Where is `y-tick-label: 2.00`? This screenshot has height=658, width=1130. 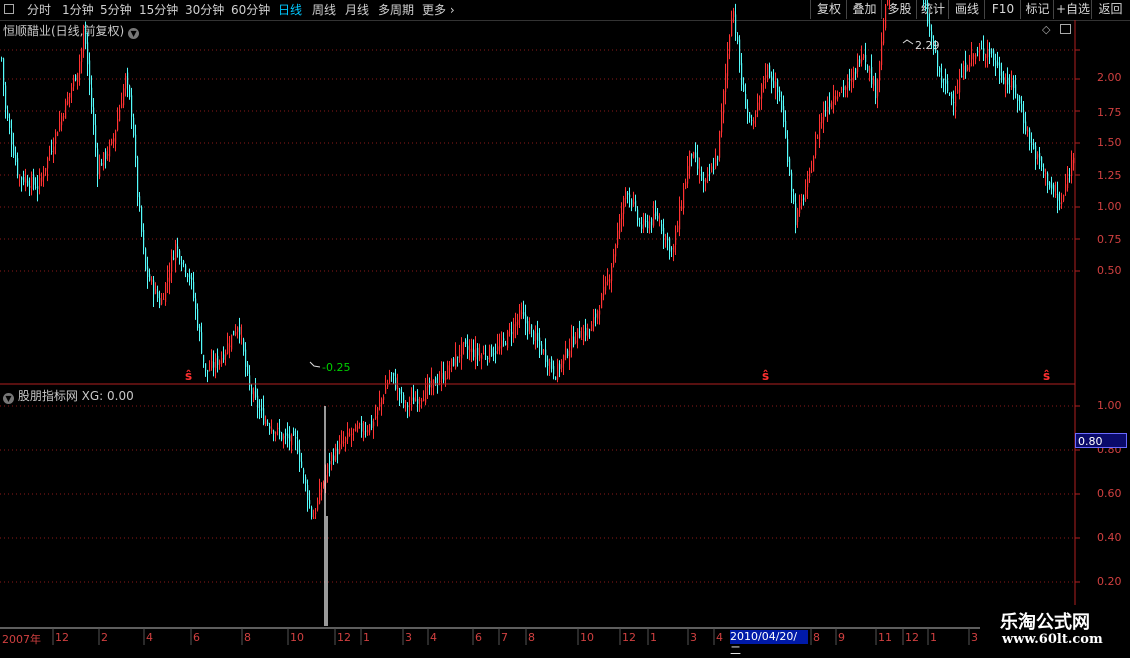
y-tick-label: 2.00 is located at coordinates (1109, 77).